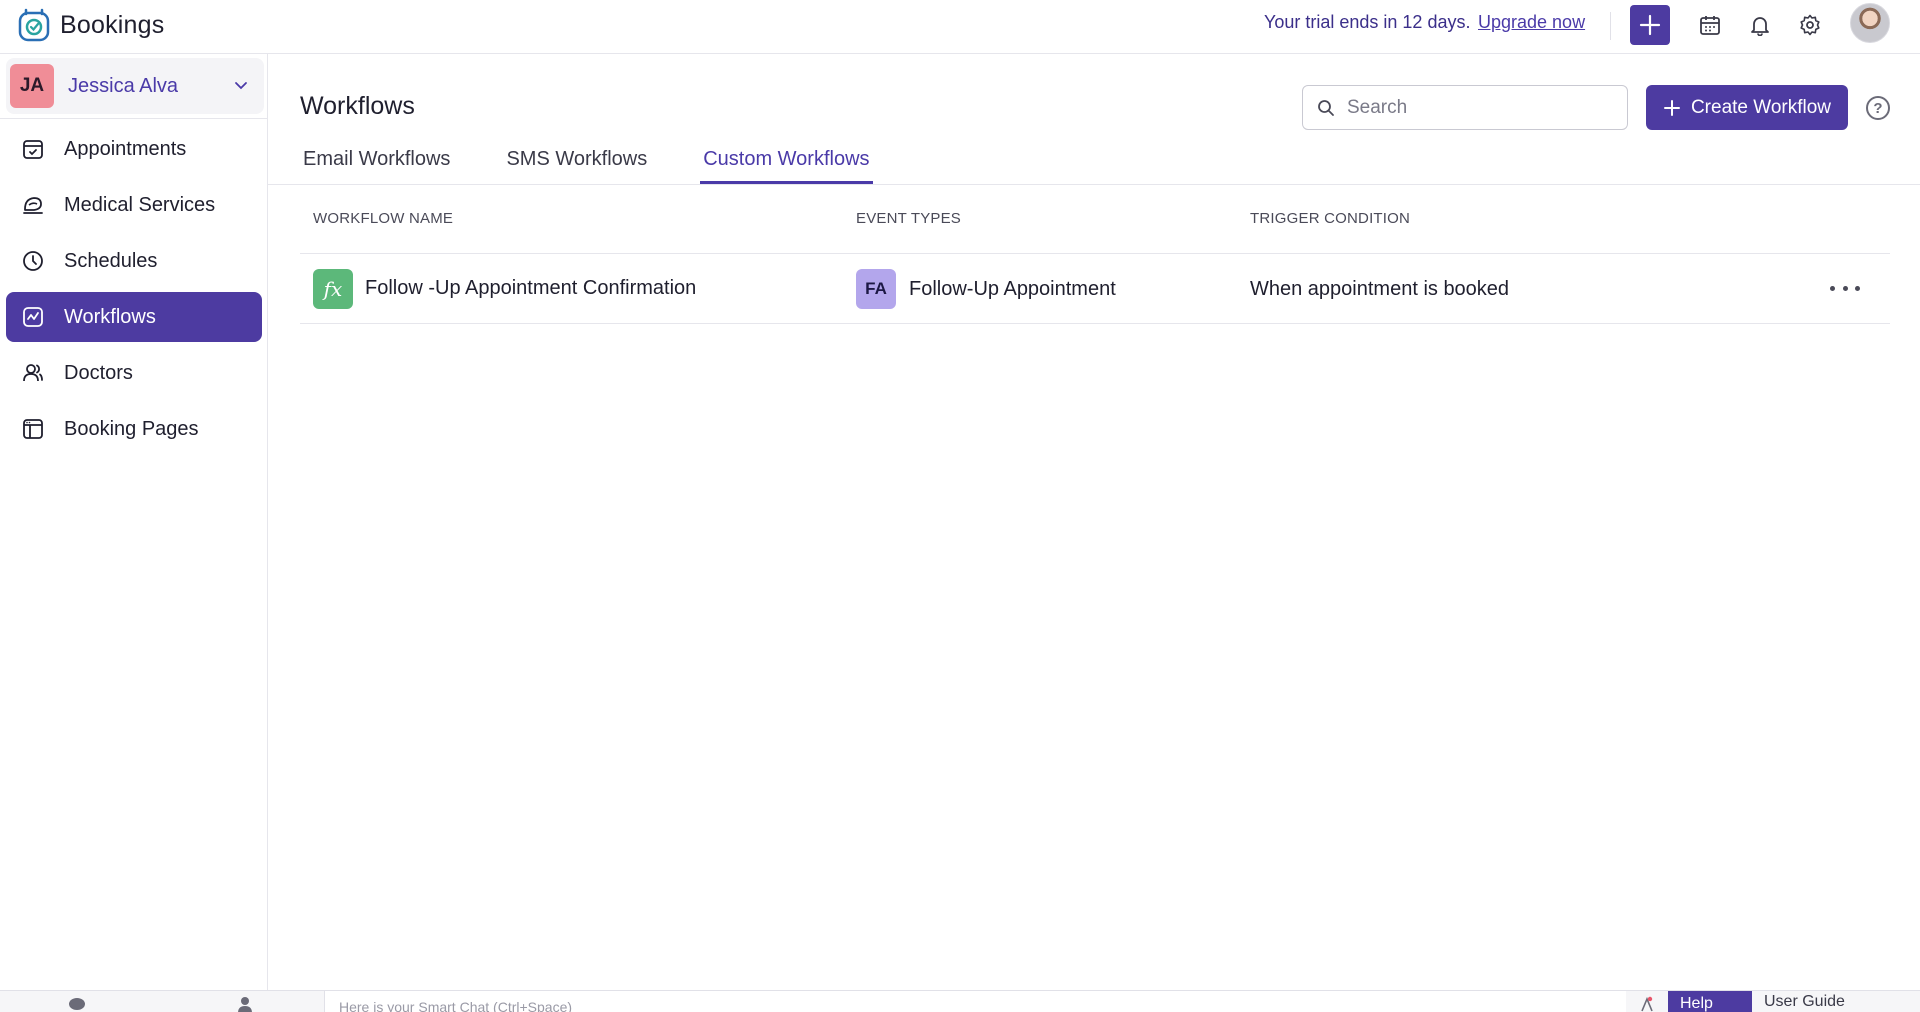 This screenshot has width=1920, height=1012. I want to click on help-label: Help, so click(1696, 1003).